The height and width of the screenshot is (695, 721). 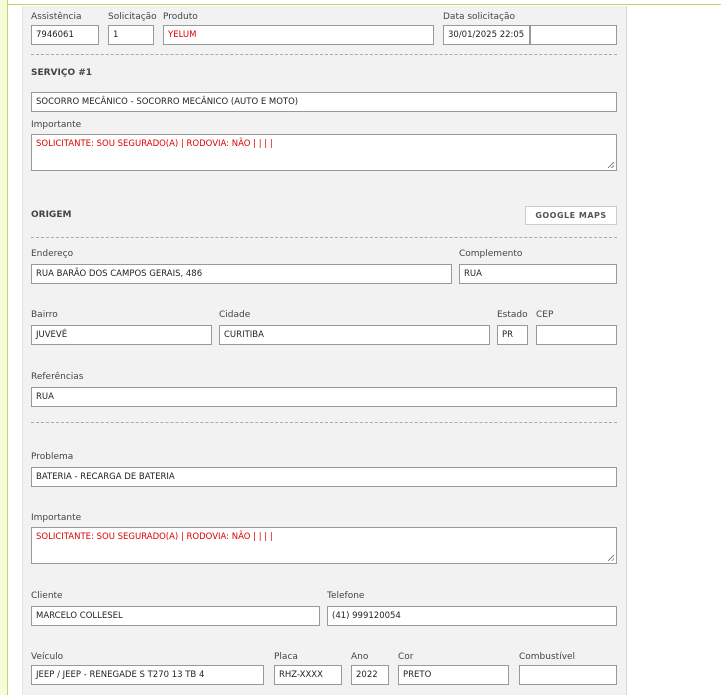 What do you see at coordinates (131, 35) in the screenshot?
I see `solicitacao-field: 1` at bounding box center [131, 35].